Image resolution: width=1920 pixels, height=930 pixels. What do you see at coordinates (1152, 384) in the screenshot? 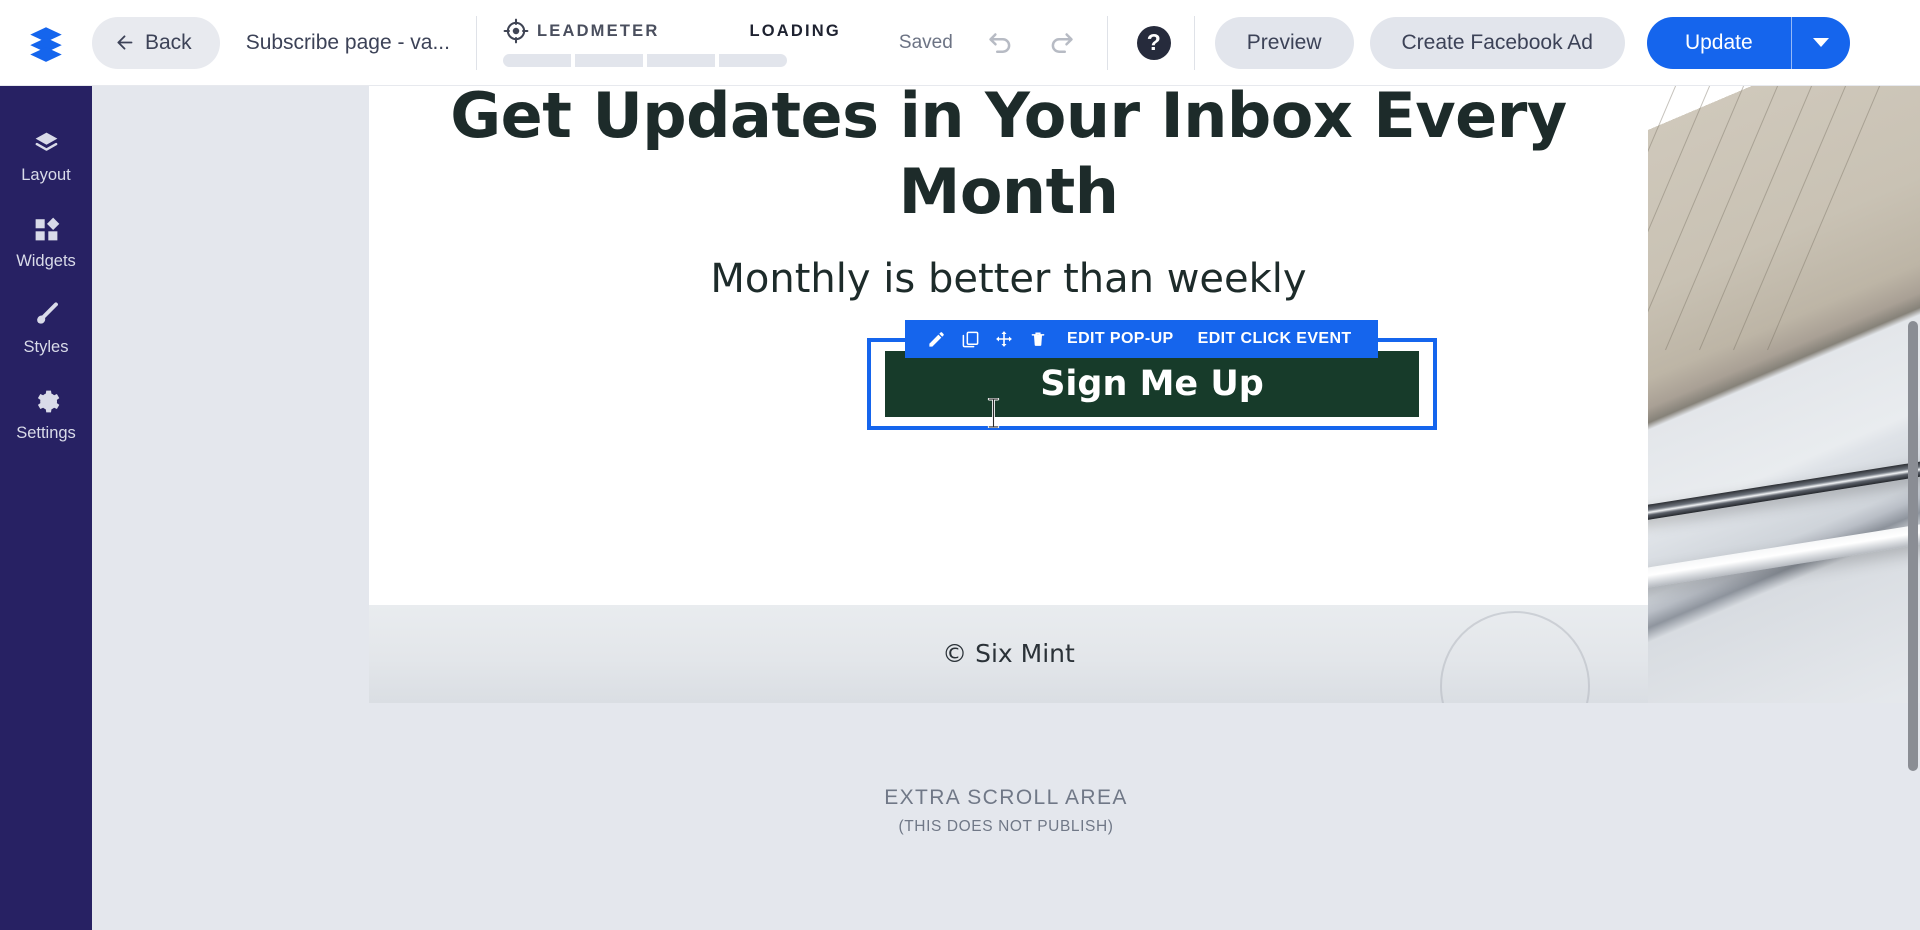
I see `sign-me-up-button: Sign Me Up` at bounding box center [1152, 384].